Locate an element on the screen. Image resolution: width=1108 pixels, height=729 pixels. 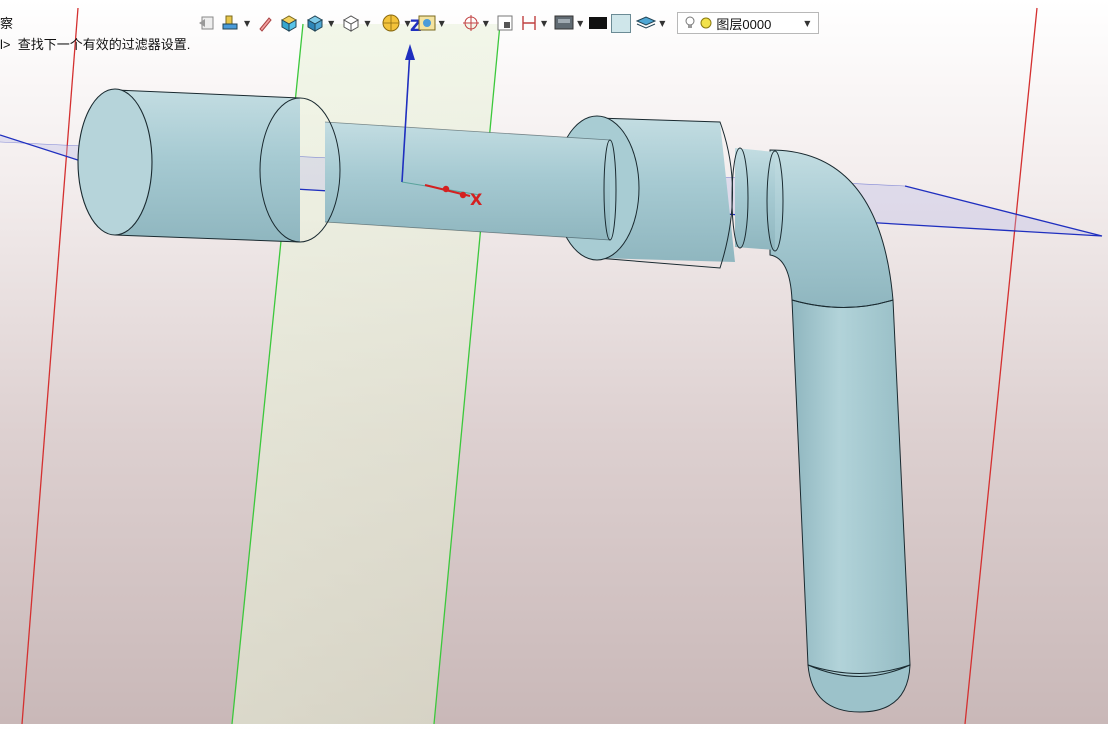
pencil-icon is located at coordinates (265, 24).